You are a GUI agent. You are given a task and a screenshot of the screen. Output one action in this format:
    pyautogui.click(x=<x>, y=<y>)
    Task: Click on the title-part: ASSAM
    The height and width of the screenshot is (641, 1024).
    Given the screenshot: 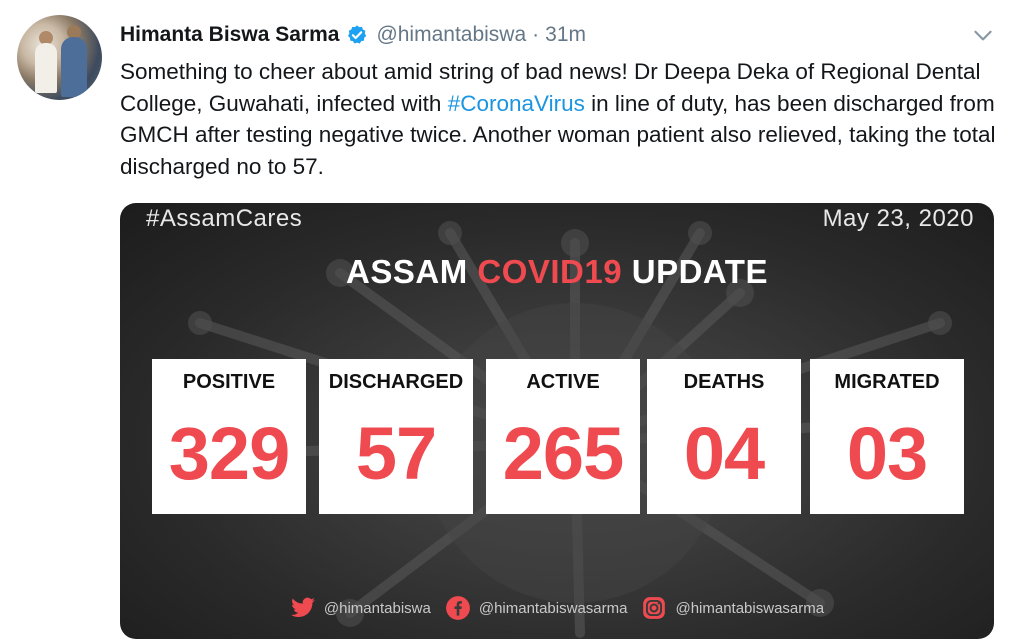 What is the action you would take?
    pyautogui.click(x=412, y=271)
    